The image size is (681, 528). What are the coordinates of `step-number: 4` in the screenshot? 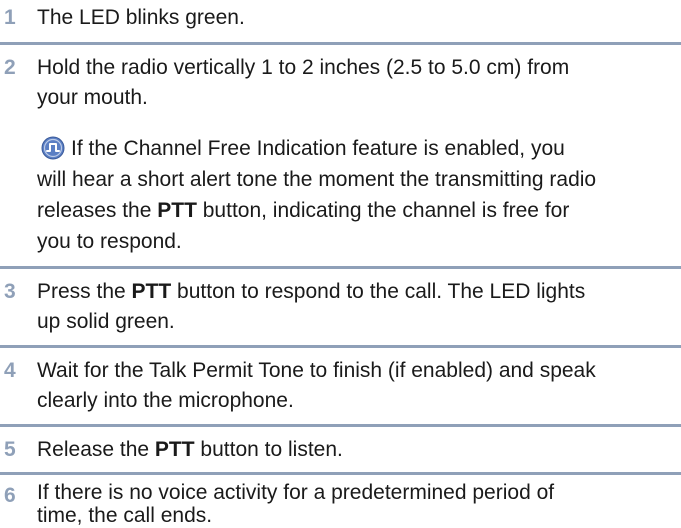 It's located at (10, 370).